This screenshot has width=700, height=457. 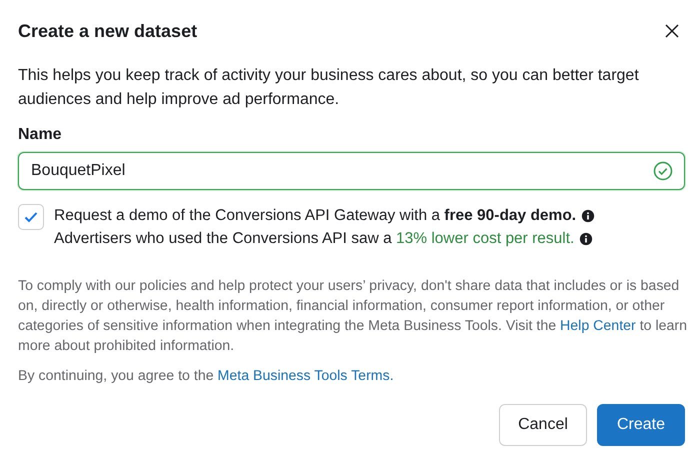 I want to click on name-field: BouquetPixel, so click(x=351, y=171).